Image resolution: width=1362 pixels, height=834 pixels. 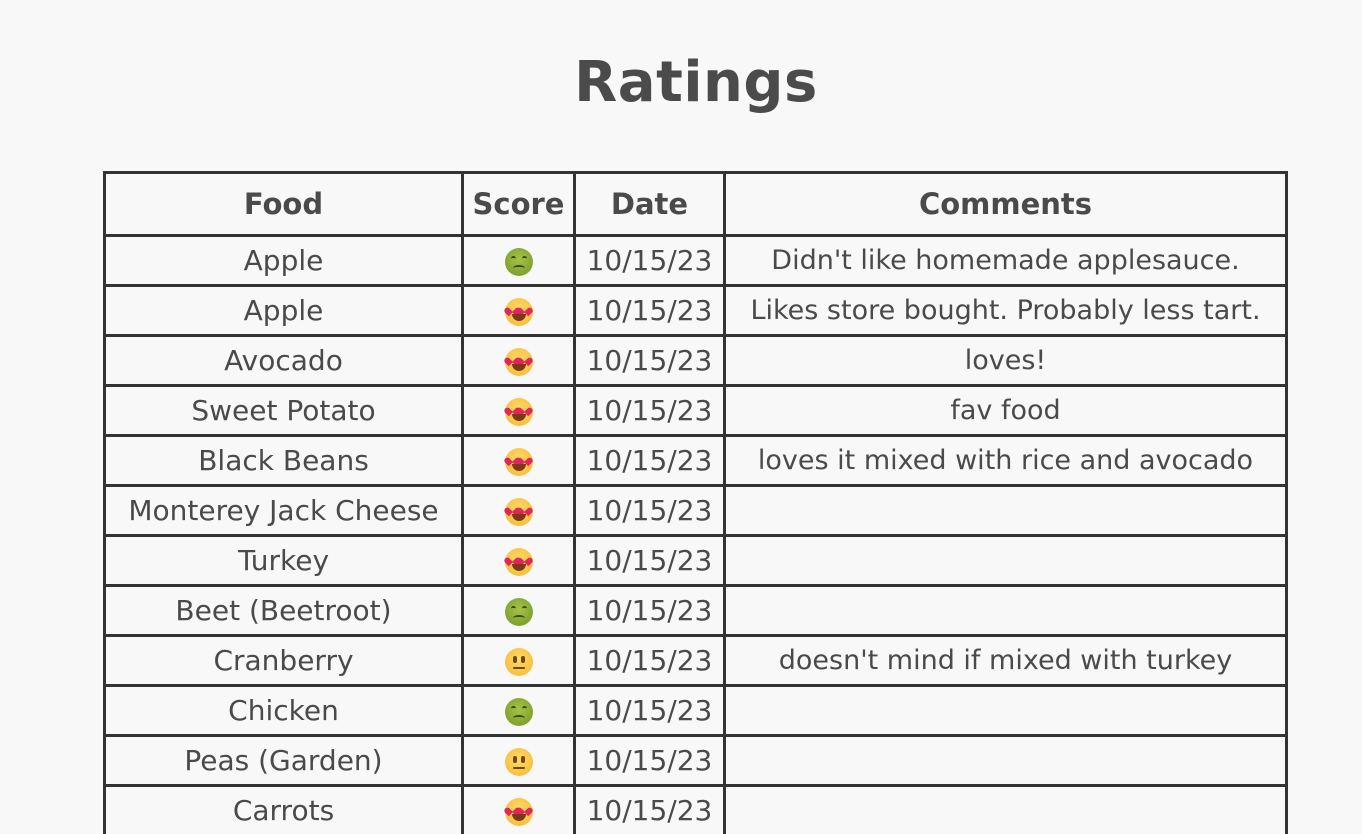 I want to click on table-row: Sweet Potato 10/15/23 fav food, so click(x=695, y=410).